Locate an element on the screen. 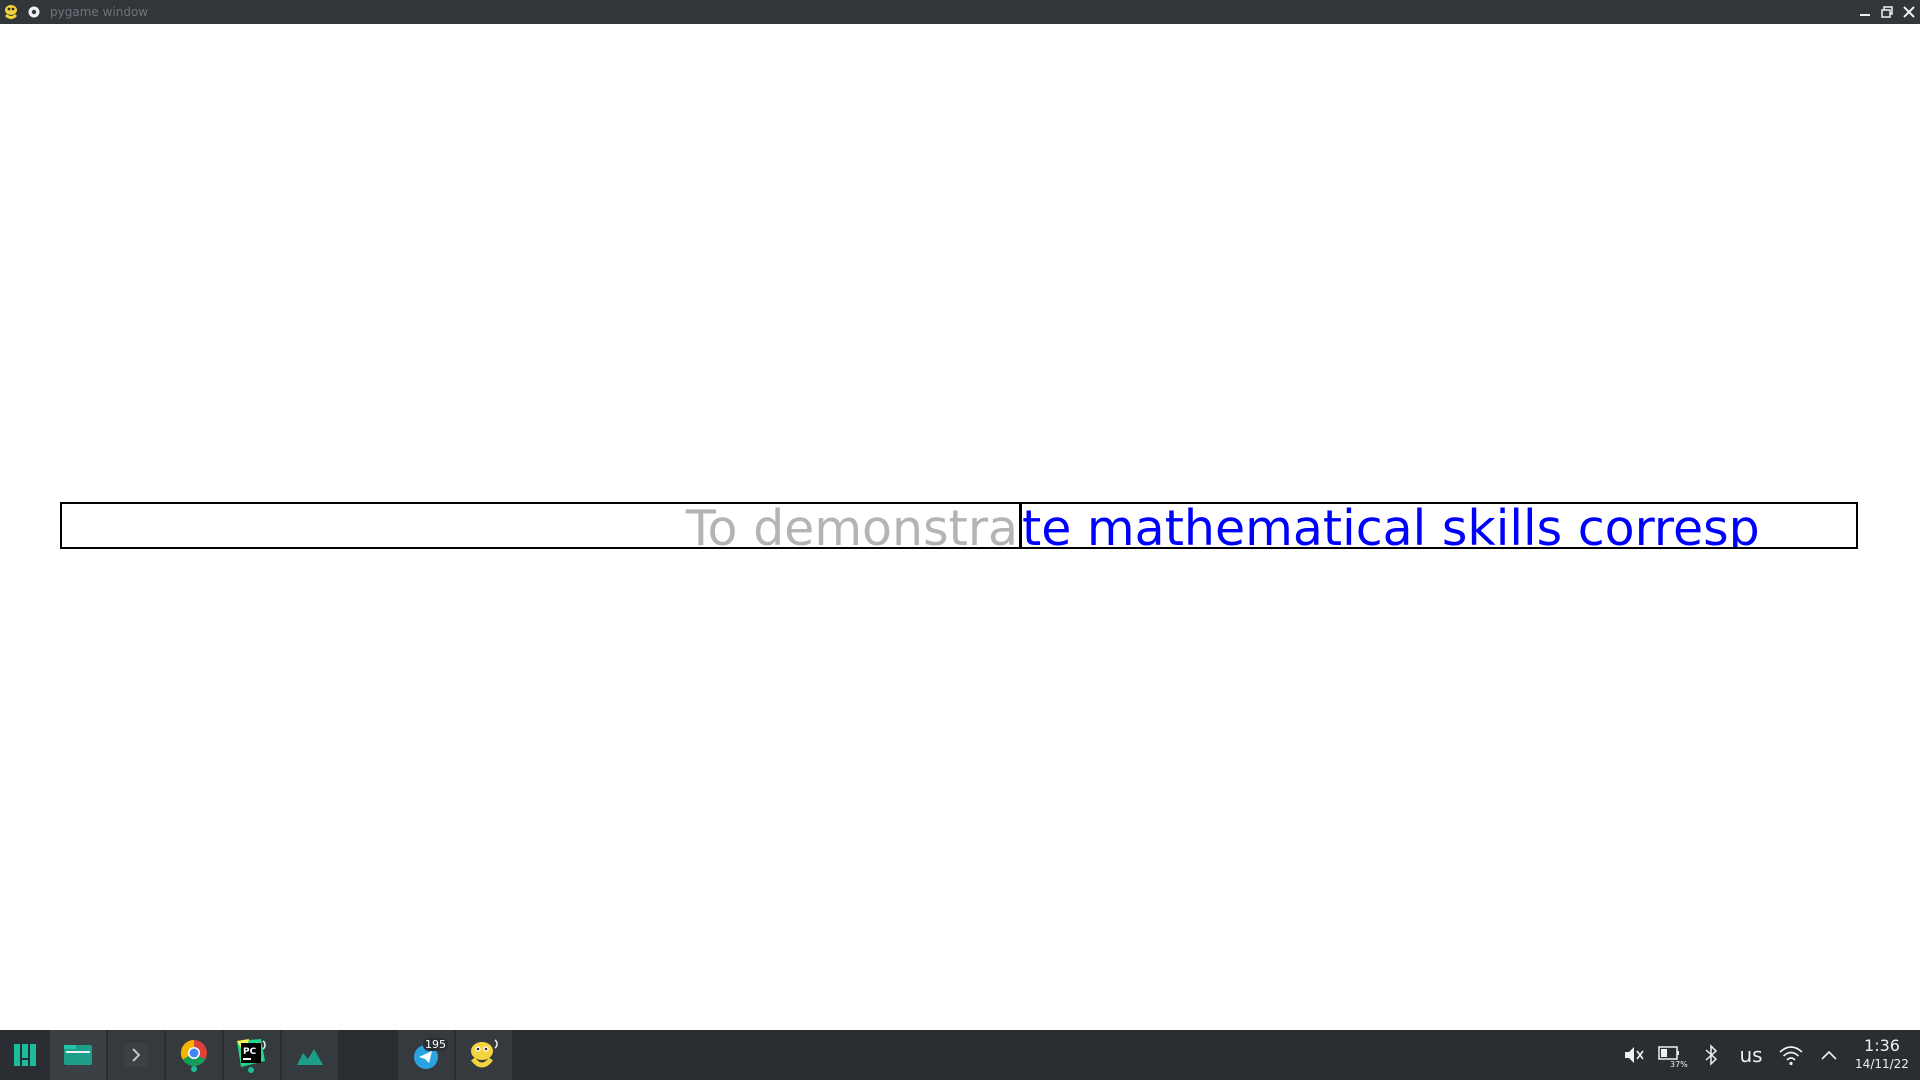 This screenshot has height=1080, width=1920. close-button is located at coordinates (1909, 12).